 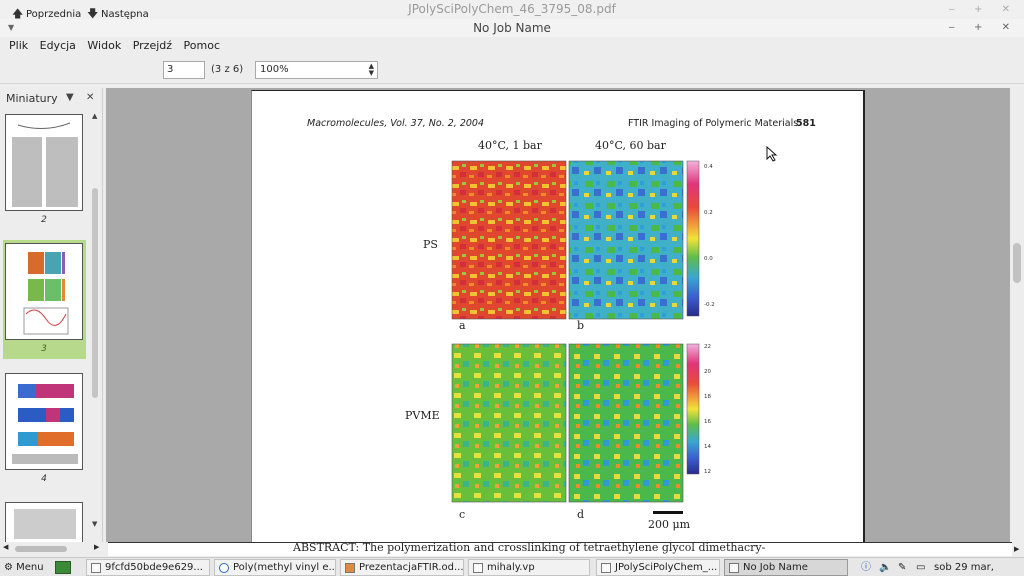 I want to click on outer-window-controls: ‒ + ✕, so click(x=983, y=9).